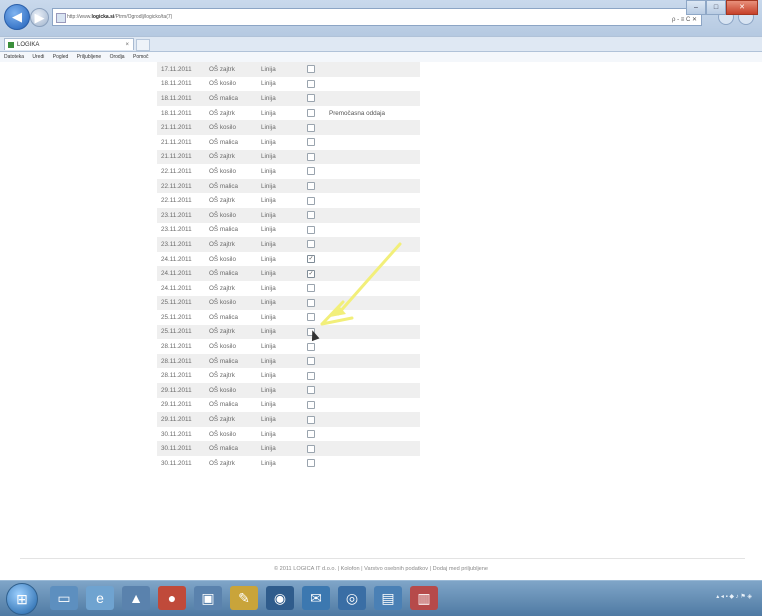  What do you see at coordinates (38, 57) in the screenshot?
I see `menu-edit: Uredi` at bounding box center [38, 57].